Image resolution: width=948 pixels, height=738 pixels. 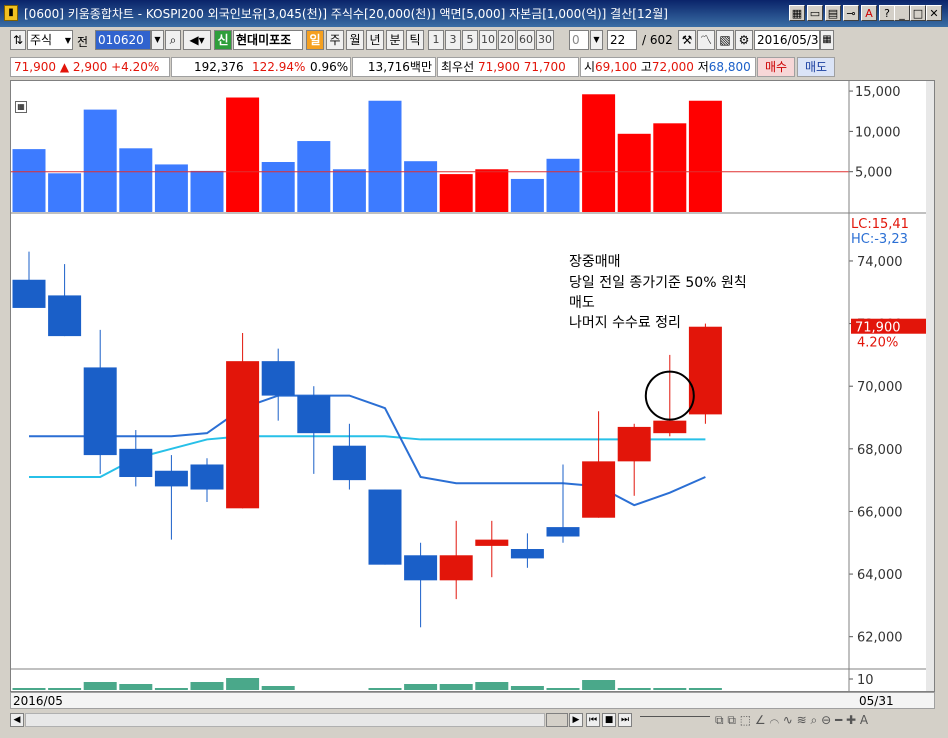 I want to click on line-chart-icon: 〽, so click(x=706, y=40).